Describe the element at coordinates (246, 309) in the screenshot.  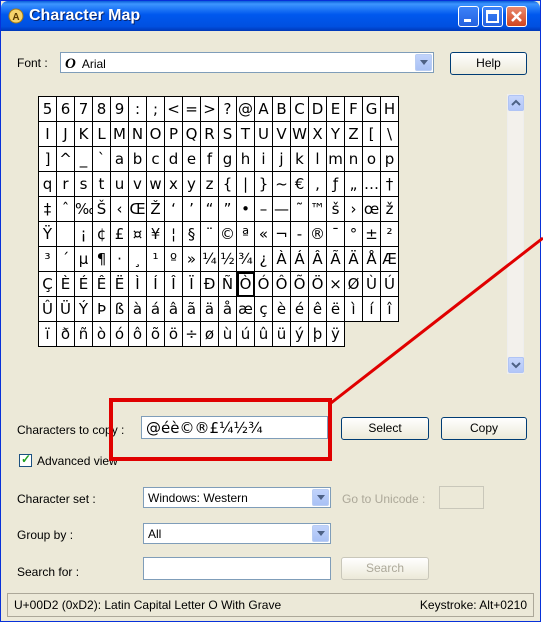
I see `character-cell: æ` at that location.